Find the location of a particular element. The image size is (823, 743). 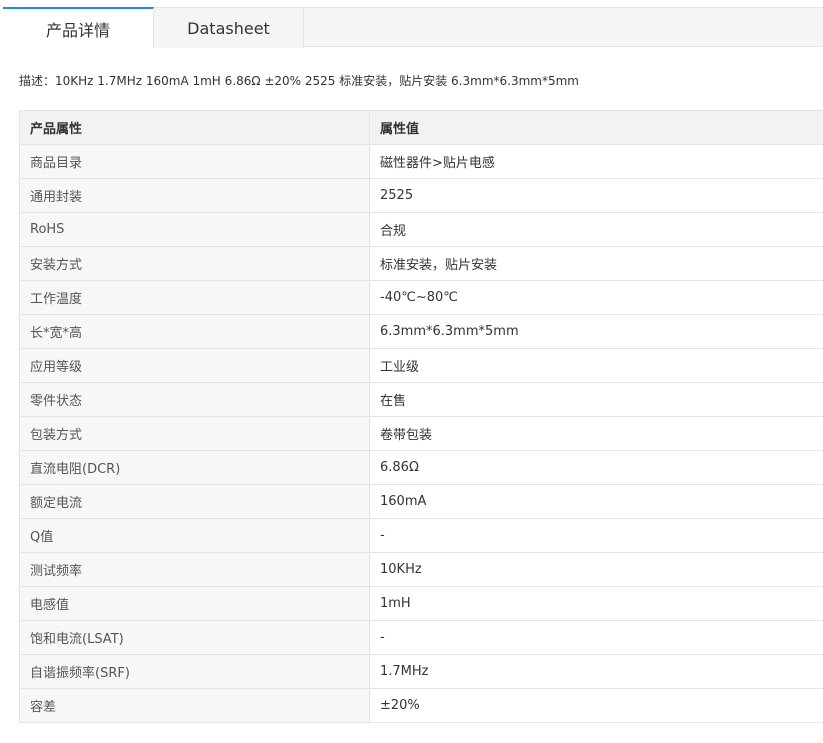

table-row: 商品目录 磁性器件>贴片电感 is located at coordinates (421, 161).